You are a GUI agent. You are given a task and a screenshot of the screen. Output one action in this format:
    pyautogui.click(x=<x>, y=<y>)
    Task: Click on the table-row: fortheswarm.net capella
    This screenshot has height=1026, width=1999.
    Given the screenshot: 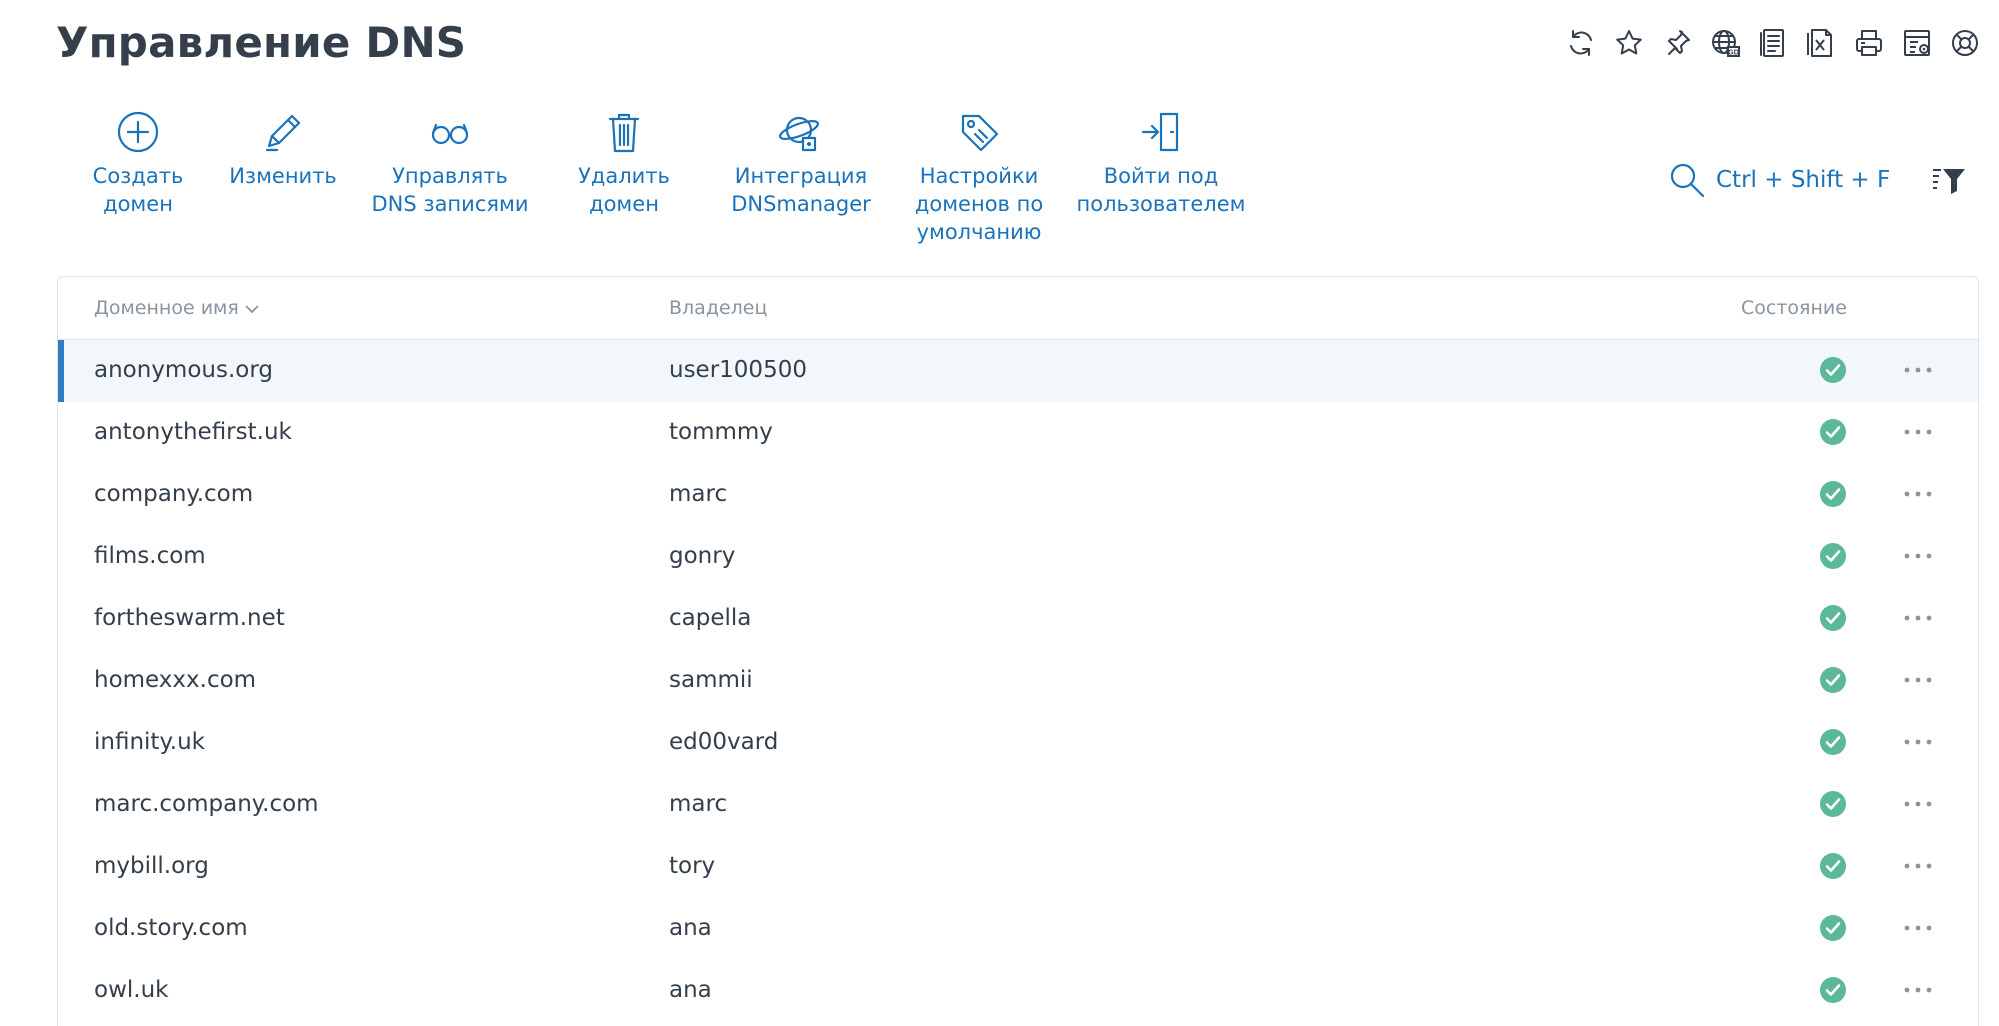 What is the action you would take?
    pyautogui.click(x=1018, y=619)
    